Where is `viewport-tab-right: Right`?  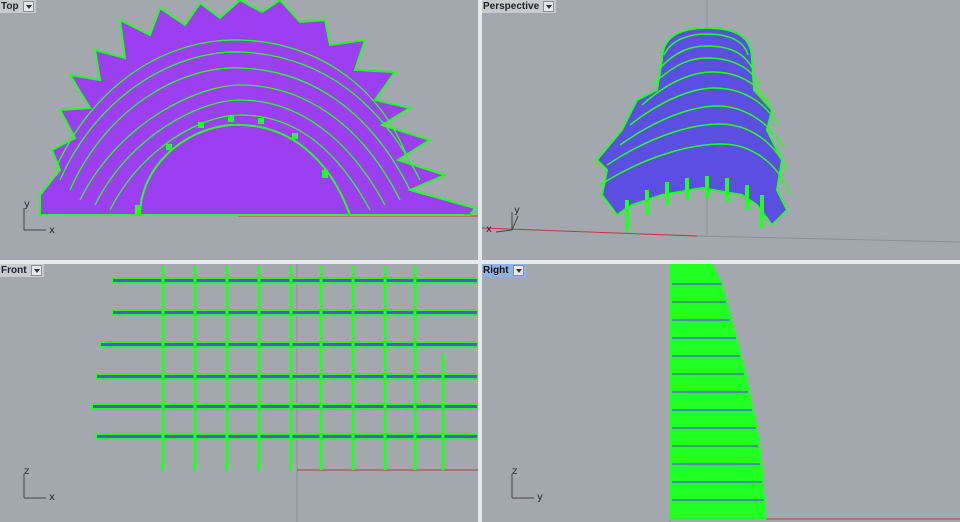
viewport-tab-right: Right is located at coordinates (504, 270).